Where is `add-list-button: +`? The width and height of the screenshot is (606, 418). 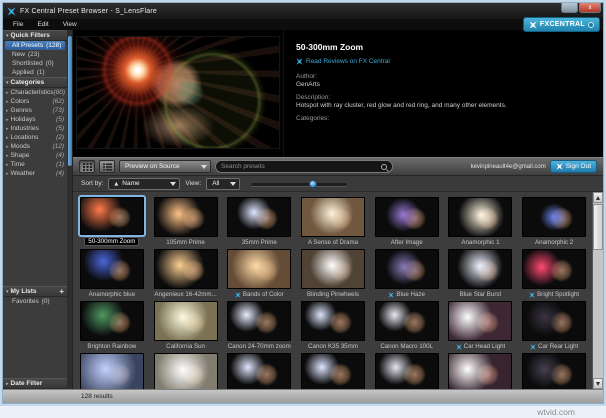 add-list-button: + is located at coordinates (61, 291).